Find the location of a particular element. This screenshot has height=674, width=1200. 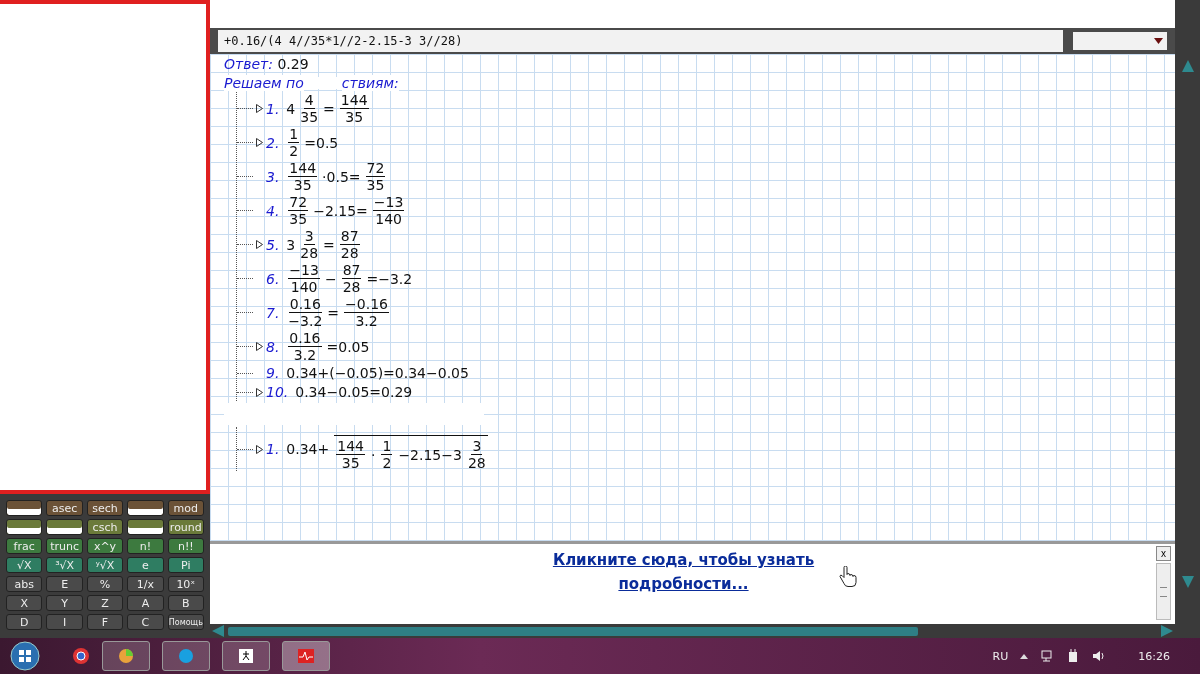

calculator-key: x^y is located at coordinates (105, 546).